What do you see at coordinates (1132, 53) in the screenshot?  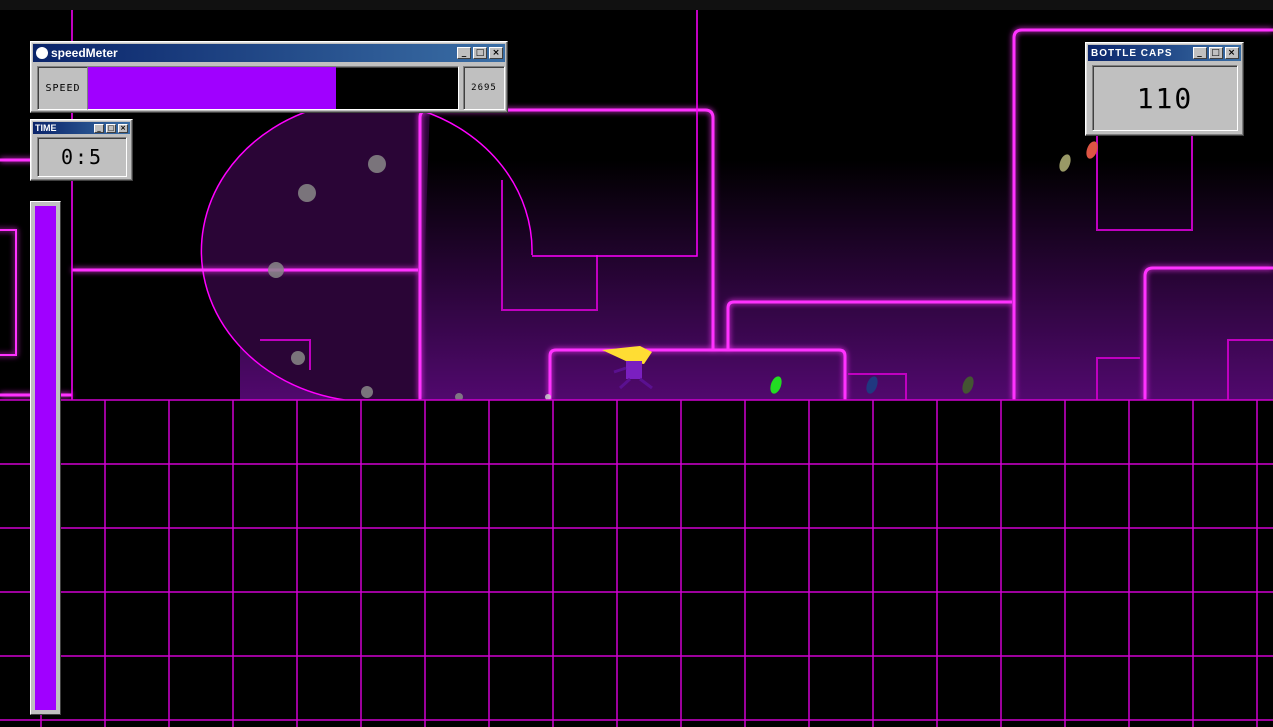 I see `bottle-caps-title: BOTTLE CAPS` at bounding box center [1132, 53].